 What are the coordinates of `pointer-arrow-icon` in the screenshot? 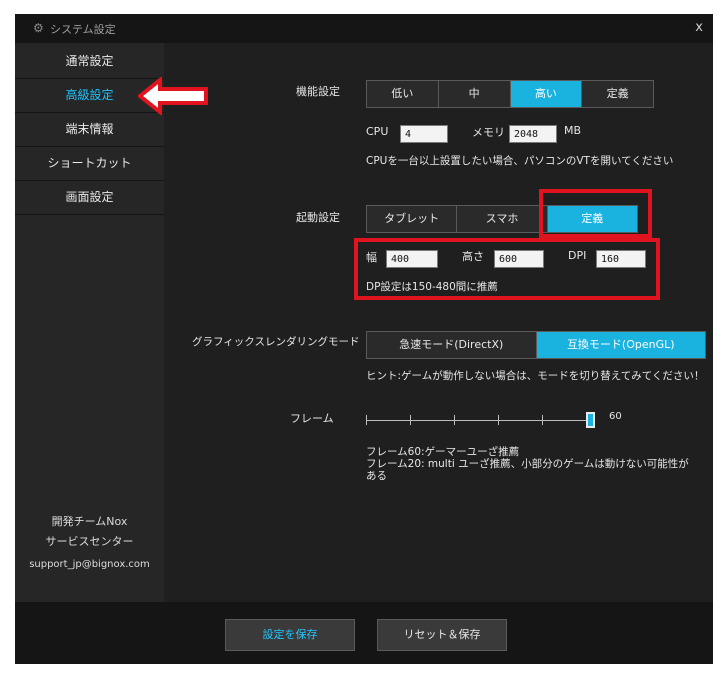 It's located at (173, 96).